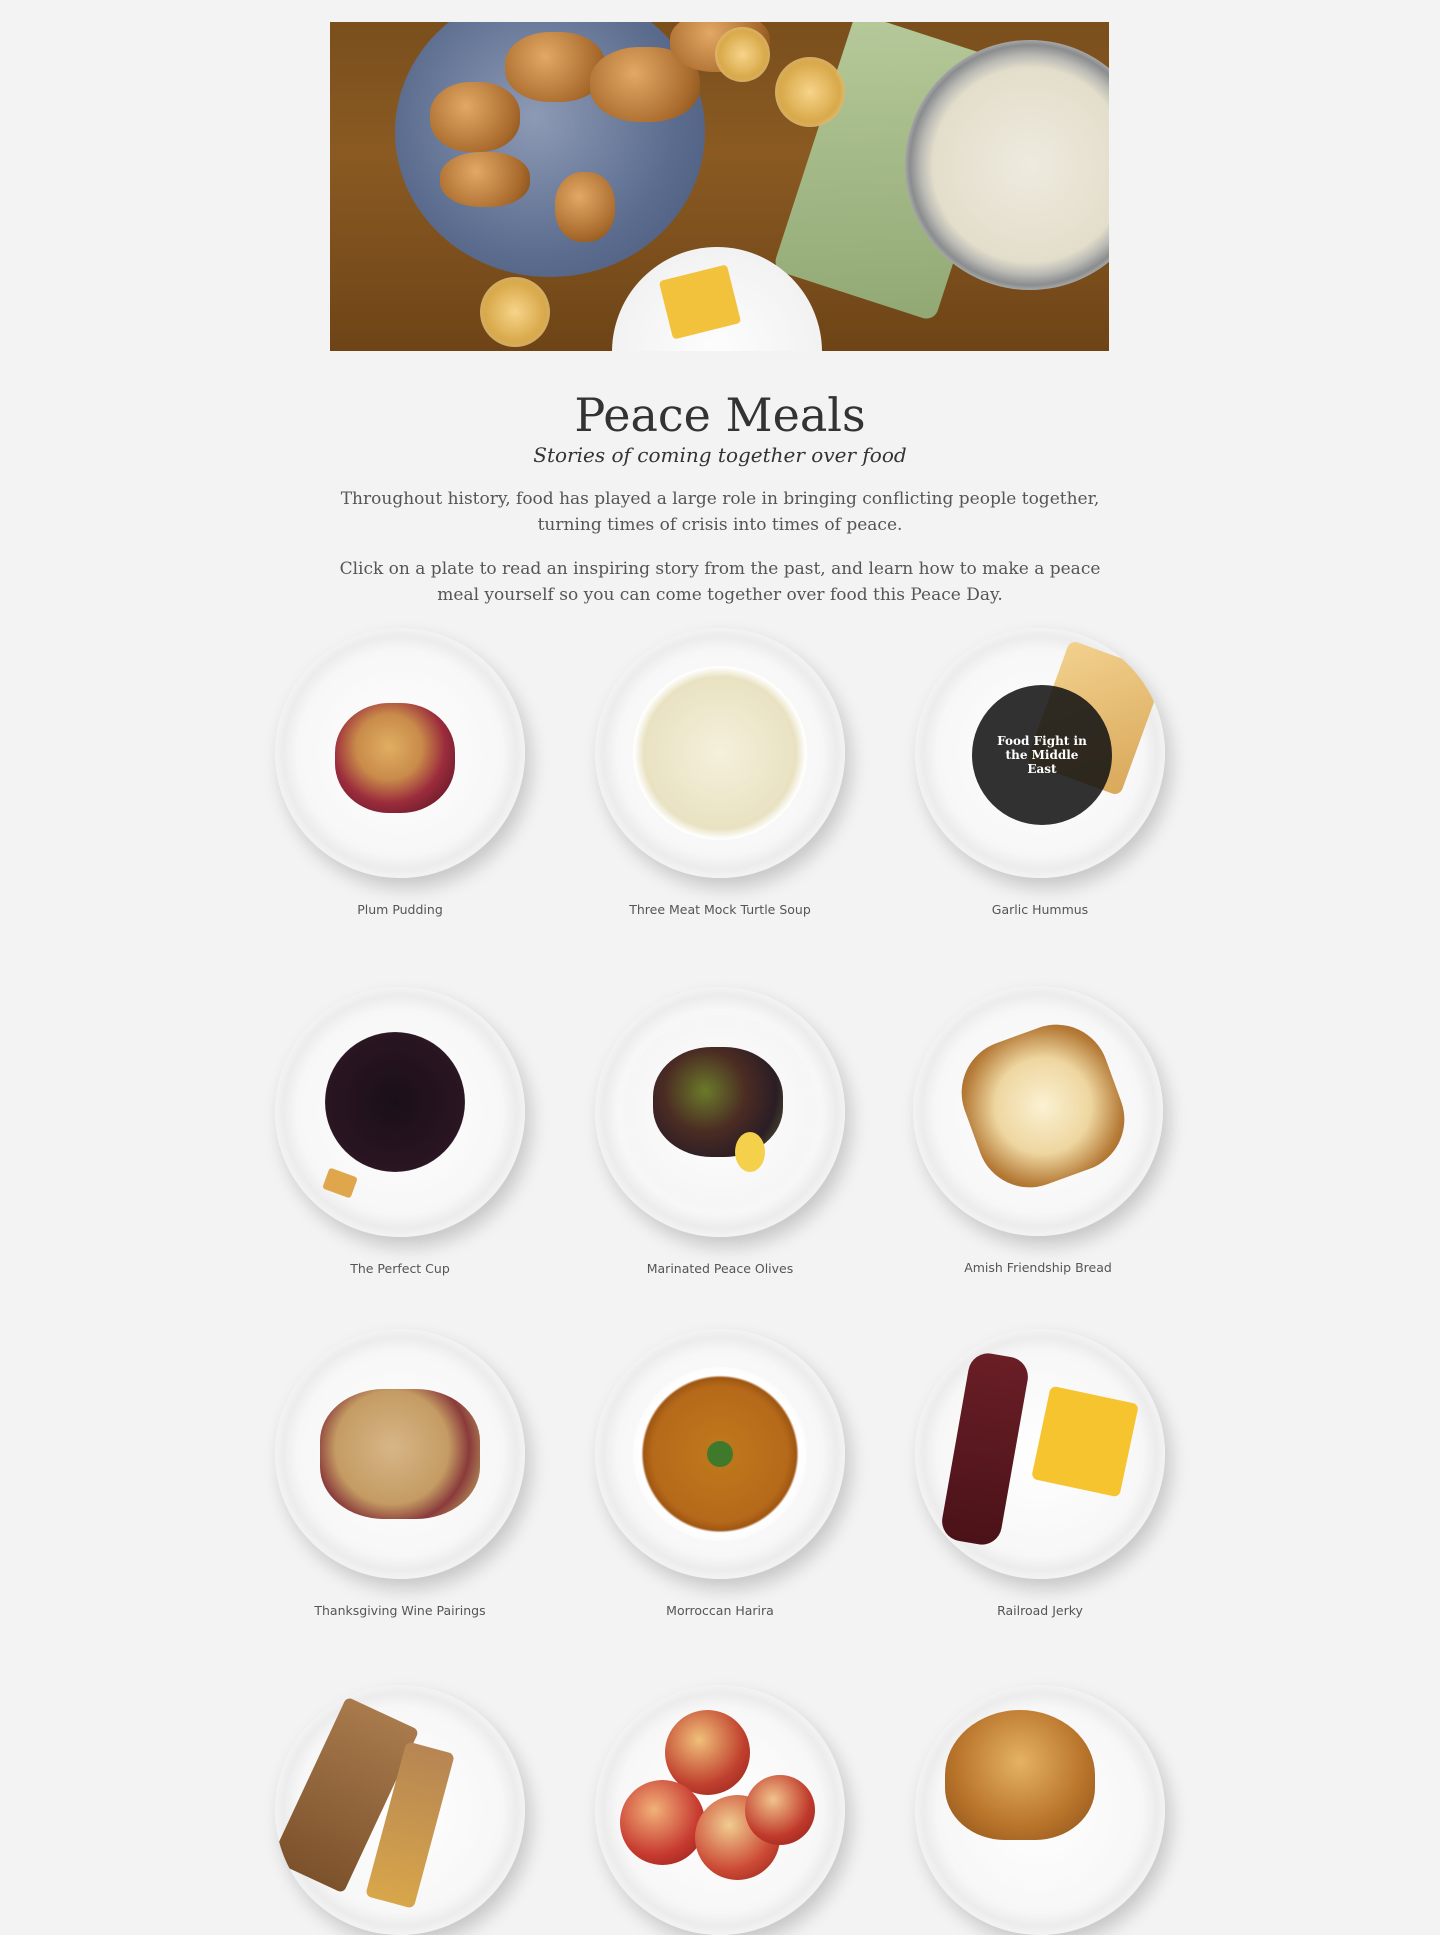 The height and width of the screenshot is (1935, 1440). Describe the element at coordinates (720, 909) in the screenshot. I see `plate-label: Three Meat Mock Turtle Soup` at that location.